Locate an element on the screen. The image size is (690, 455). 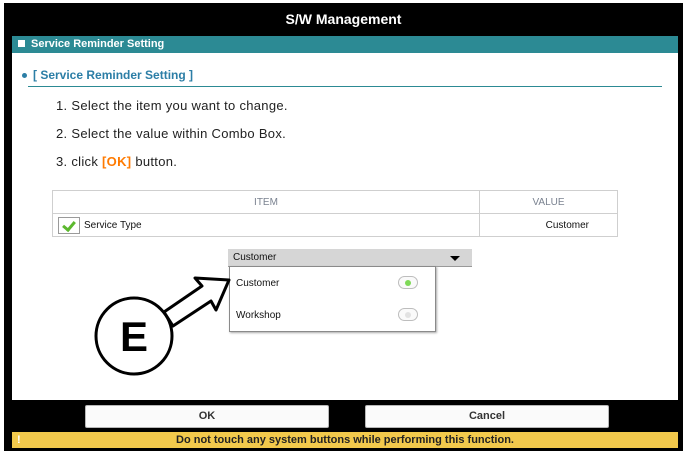
option-customer: Customer is located at coordinates (332, 282).